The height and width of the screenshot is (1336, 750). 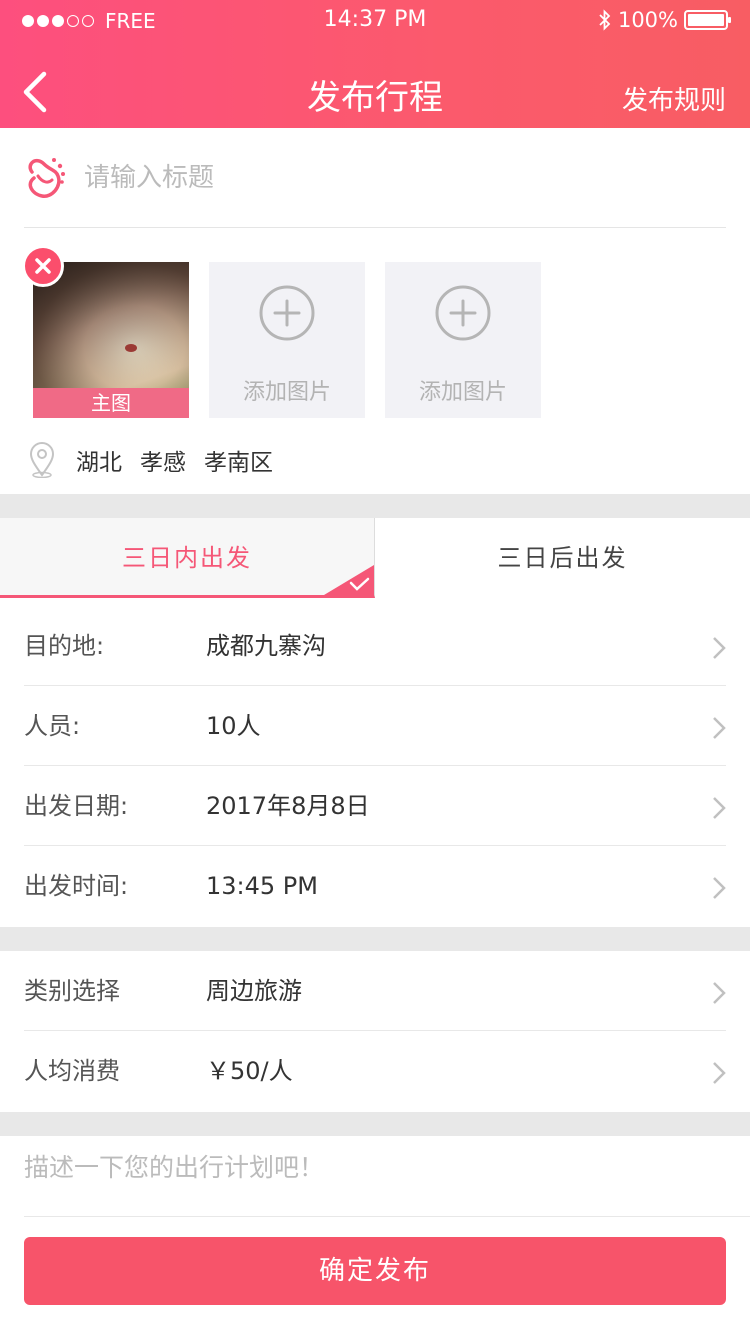 What do you see at coordinates (111, 340) in the screenshot?
I see `main-photo: 主图` at bounding box center [111, 340].